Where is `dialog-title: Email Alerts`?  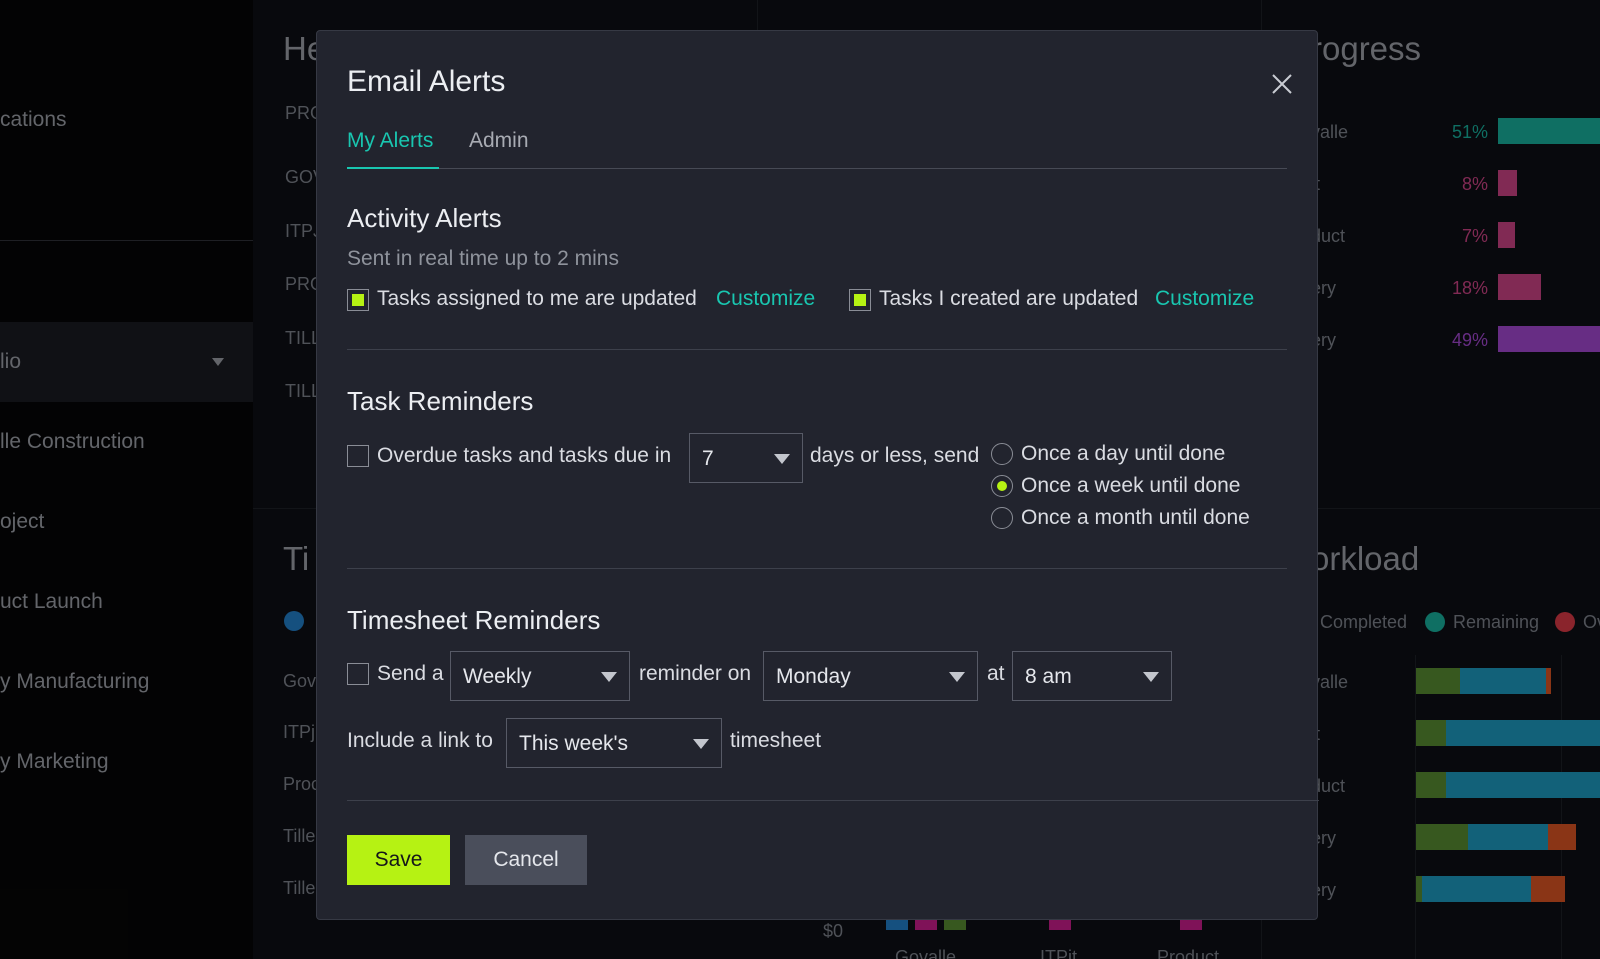 dialog-title: Email Alerts is located at coordinates (426, 81).